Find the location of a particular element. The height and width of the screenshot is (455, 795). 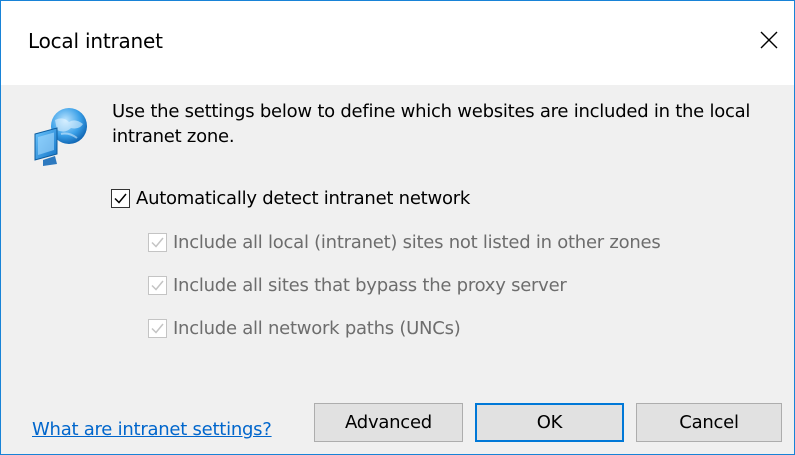

auto-detect-checkbox-row: Automatically detect intranet network is located at coordinates (290, 198).